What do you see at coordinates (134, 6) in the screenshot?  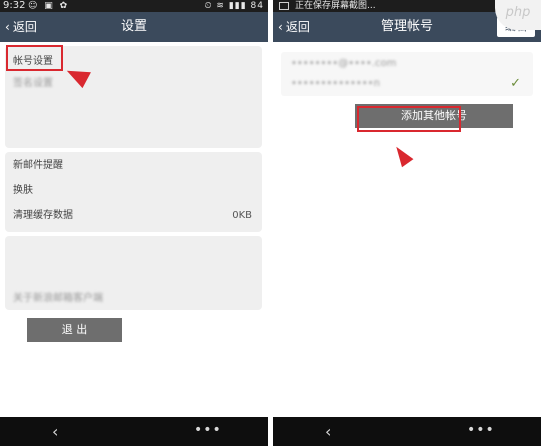 I see `status-bar: 9:32 ☺ ▣ ✿ ⏲ ≋ ▮▮▮ 84` at bounding box center [134, 6].